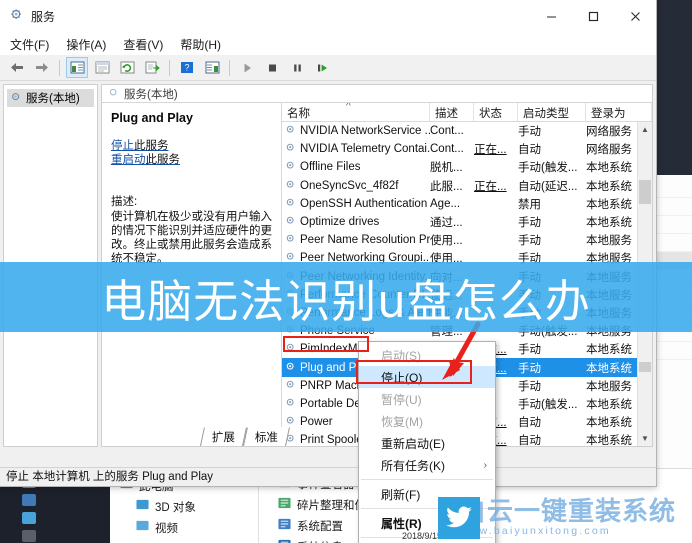 The height and width of the screenshot is (543, 692). What do you see at coordinates (127, 67) in the screenshot?
I see `refresh-icon` at bounding box center [127, 67].